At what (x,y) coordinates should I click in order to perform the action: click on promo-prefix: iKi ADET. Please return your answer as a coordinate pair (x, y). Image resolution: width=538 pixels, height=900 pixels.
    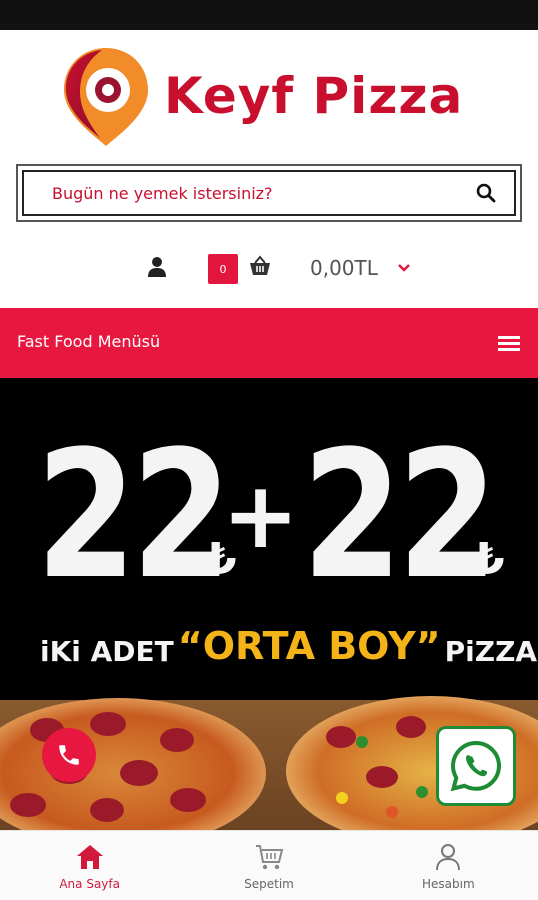
    Looking at the image, I should click on (107, 651).